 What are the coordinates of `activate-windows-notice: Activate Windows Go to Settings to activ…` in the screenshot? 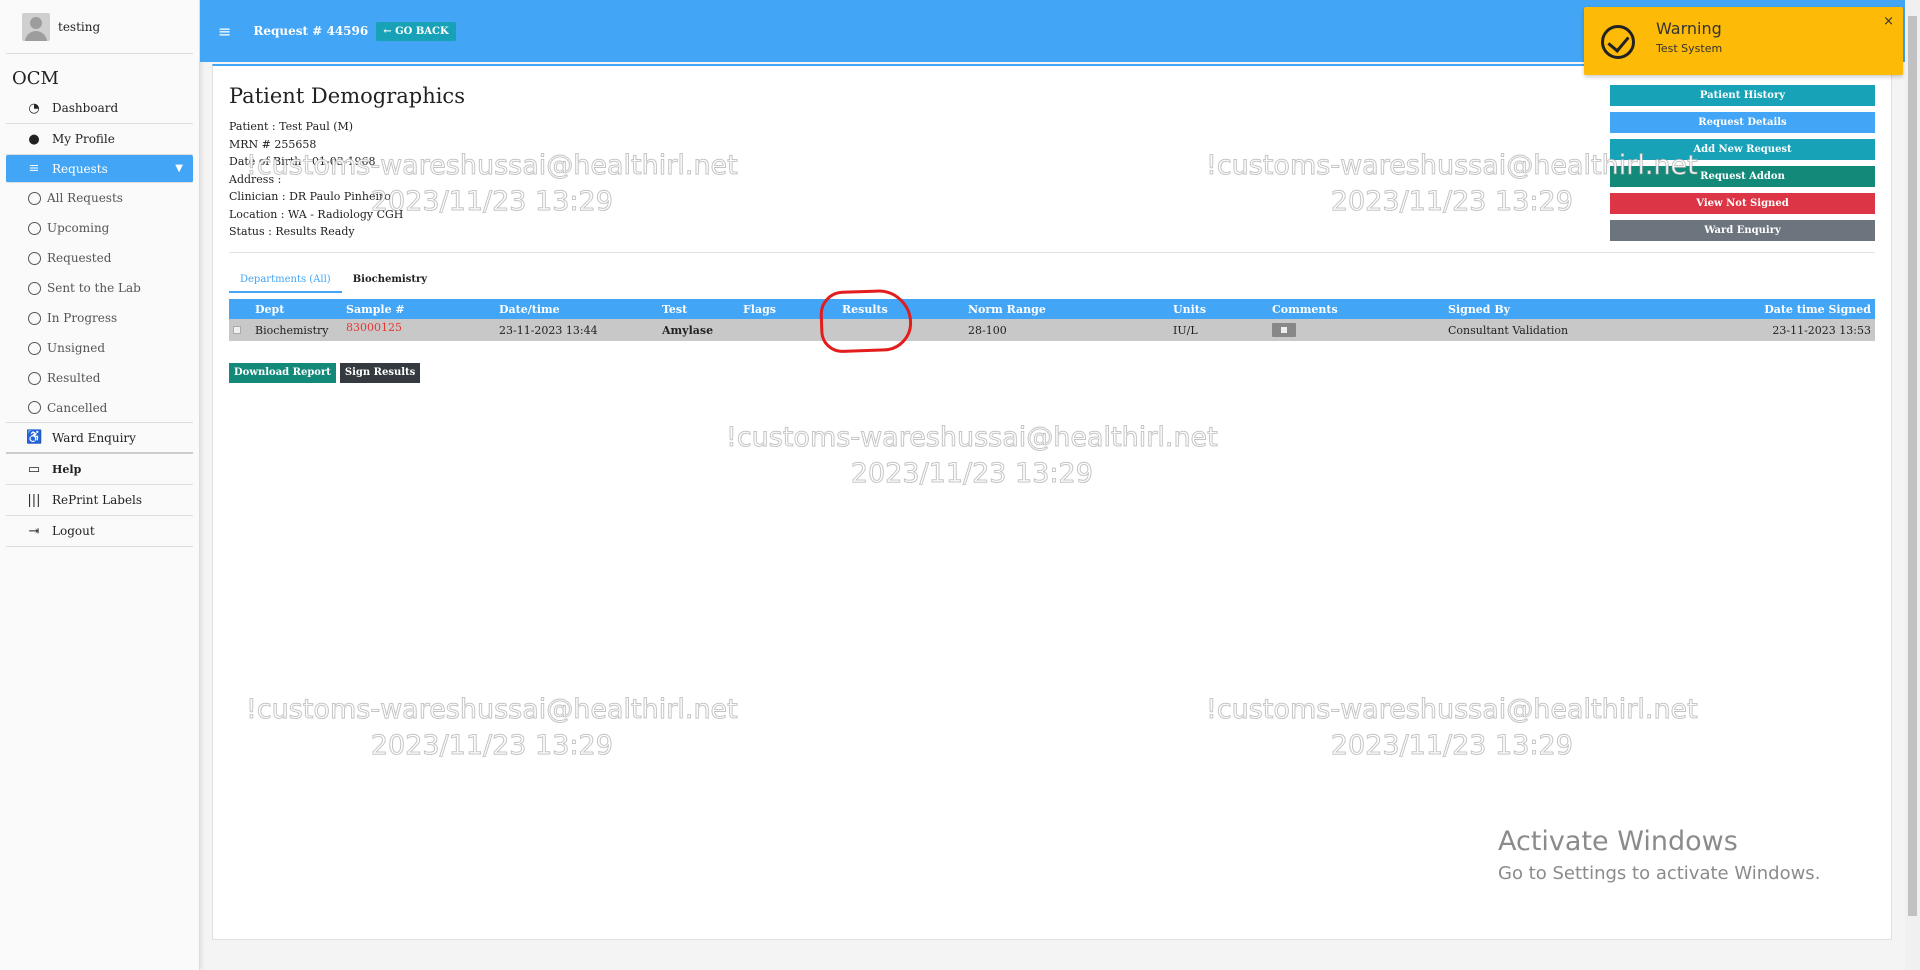 It's located at (1659, 855).